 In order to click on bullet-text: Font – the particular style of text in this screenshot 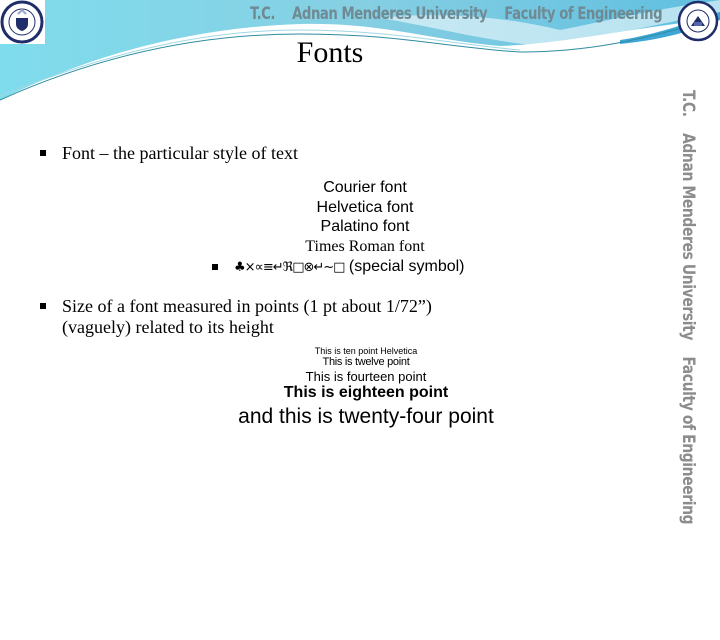, I will do `click(180, 153)`.